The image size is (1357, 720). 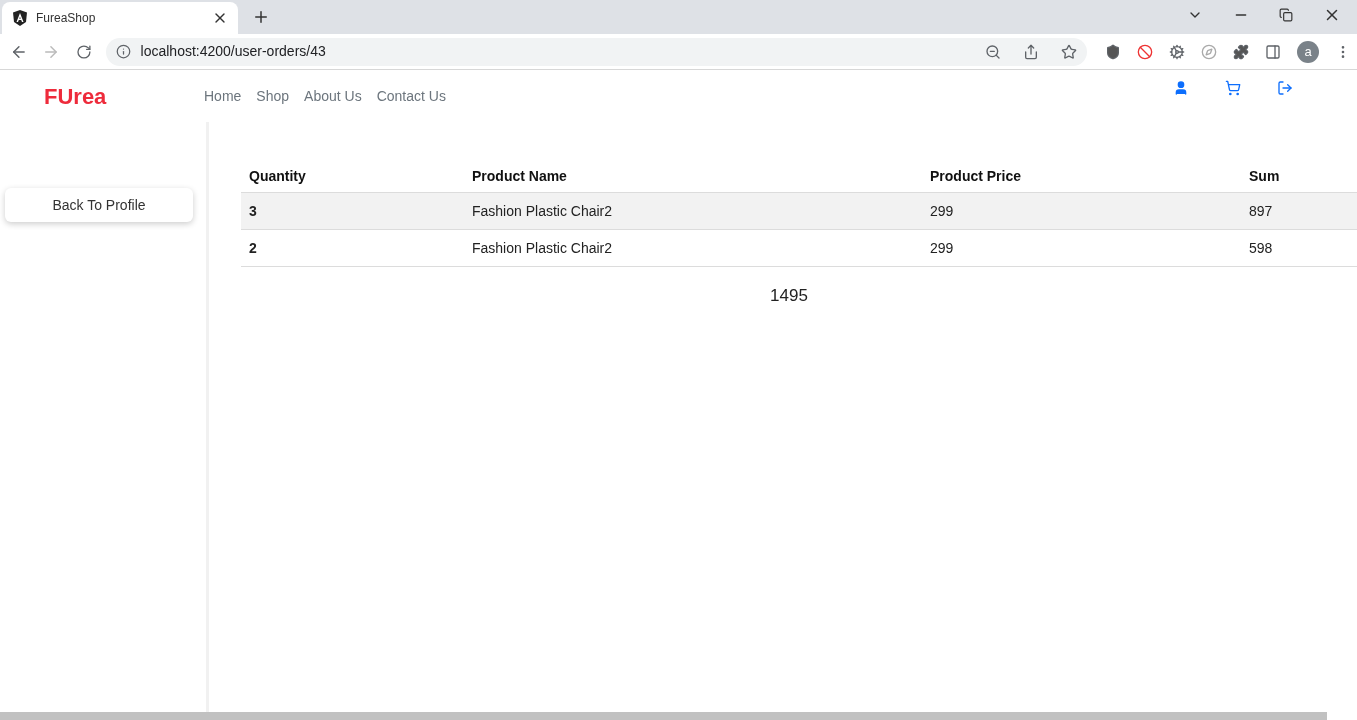 What do you see at coordinates (1264, 175) in the screenshot?
I see `column-header: Sum` at bounding box center [1264, 175].